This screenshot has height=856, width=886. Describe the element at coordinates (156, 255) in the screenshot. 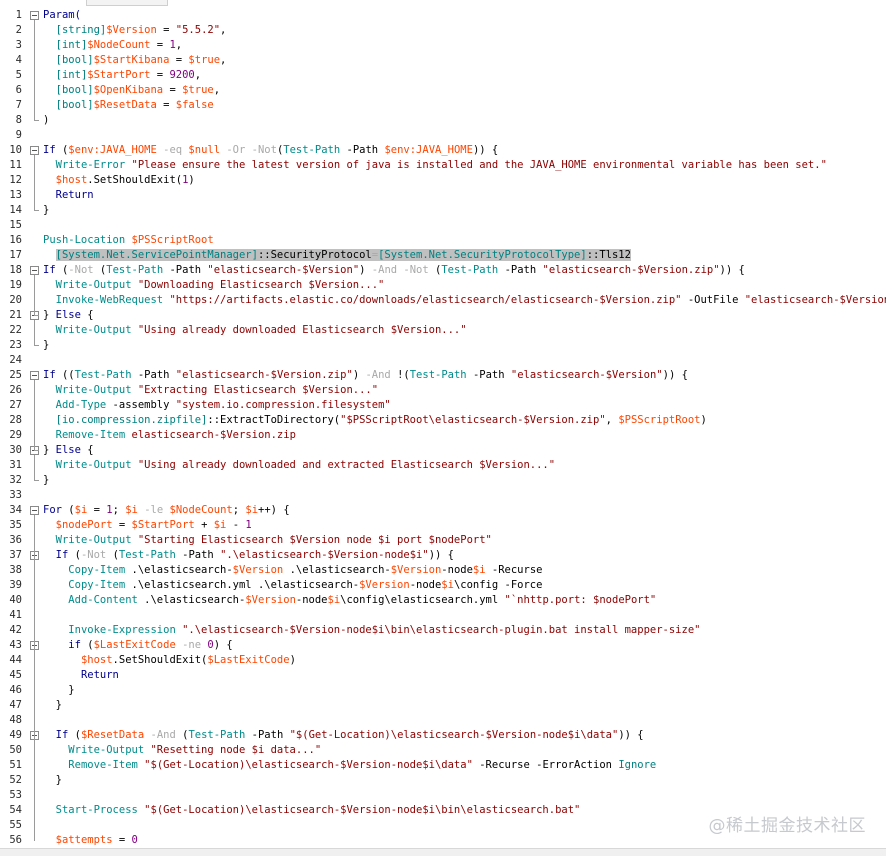

I see `code-token: [System.Net.ServicePointManager]` at that location.